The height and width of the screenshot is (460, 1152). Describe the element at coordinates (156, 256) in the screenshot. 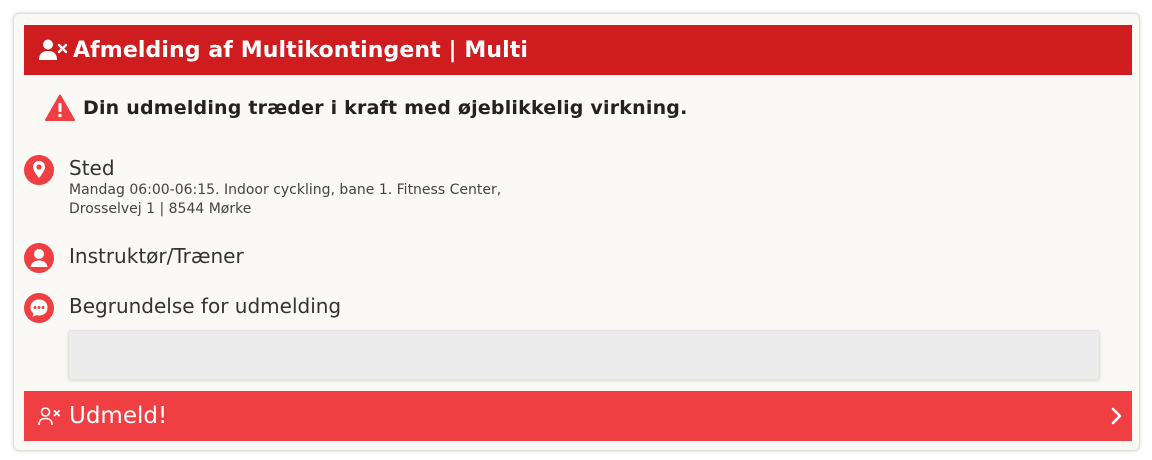

I see `instructor-label: Instruktør/Træner` at that location.